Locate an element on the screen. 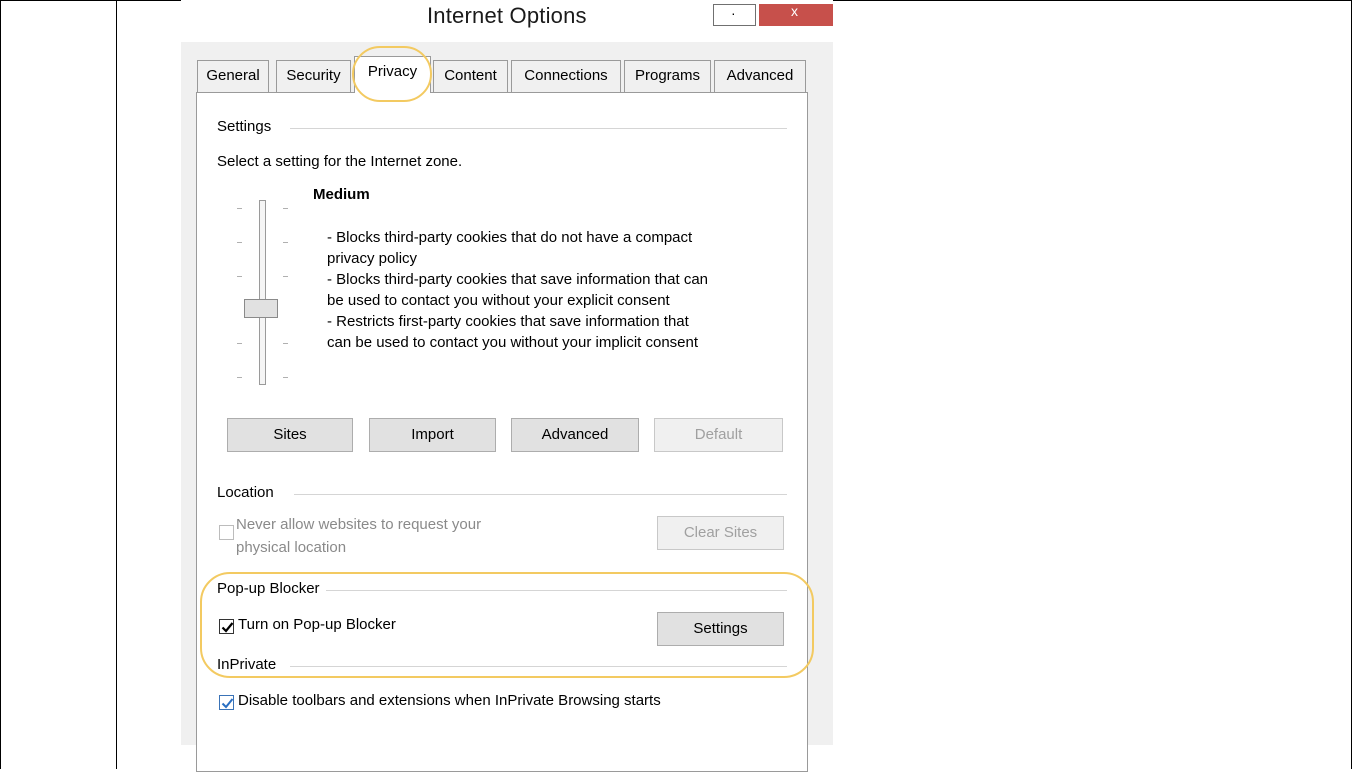 The image size is (1357, 772). privacy-tab-highlight is located at coordinates (392, 74).